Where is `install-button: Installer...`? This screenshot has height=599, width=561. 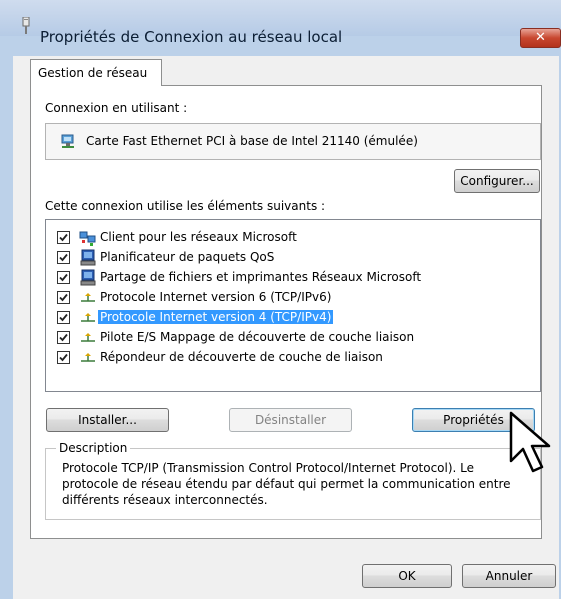 install-button: Installer... is located at coordinates (107, 420).